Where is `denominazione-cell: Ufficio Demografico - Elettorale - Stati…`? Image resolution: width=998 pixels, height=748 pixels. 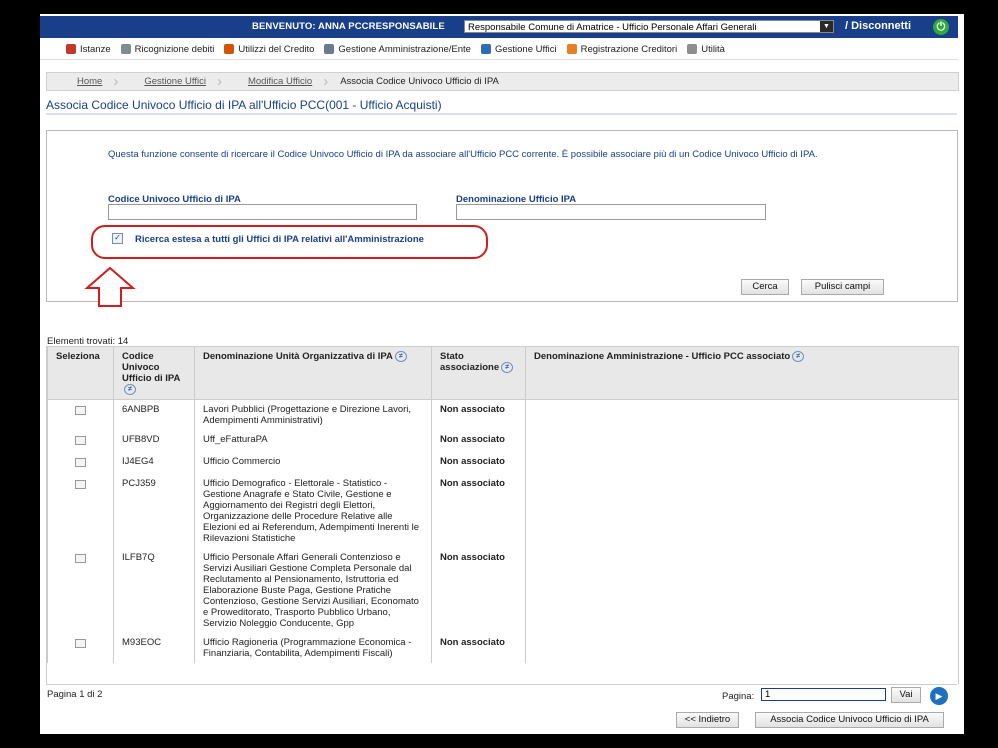 denominazione-cell: Ufficio Demografico - Elettorale - Stati… is located at coordinates (313, 511).